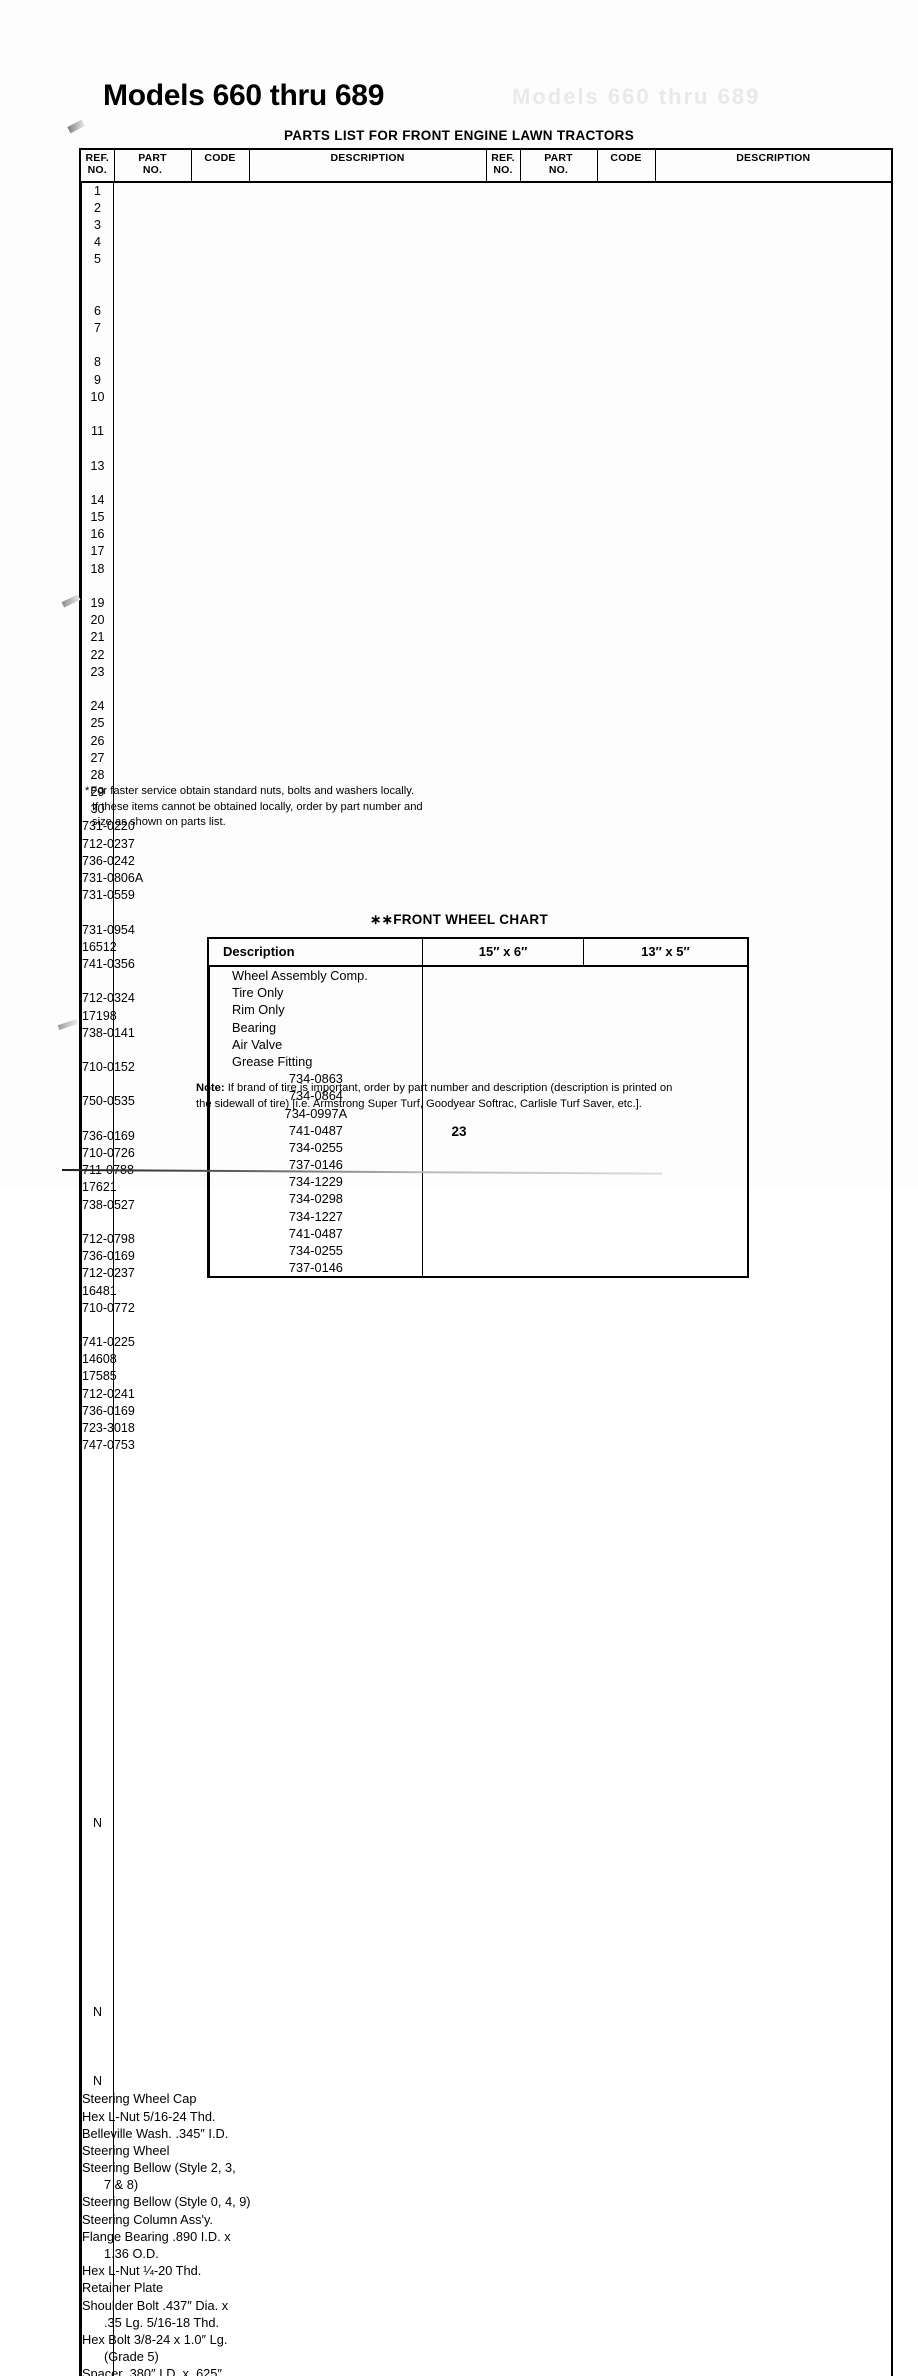  What do you see at coordinates (97, 2150) in the screenshot?
I see `table-cell-line: Steering Wheel` at bounding box center [97, 2150].